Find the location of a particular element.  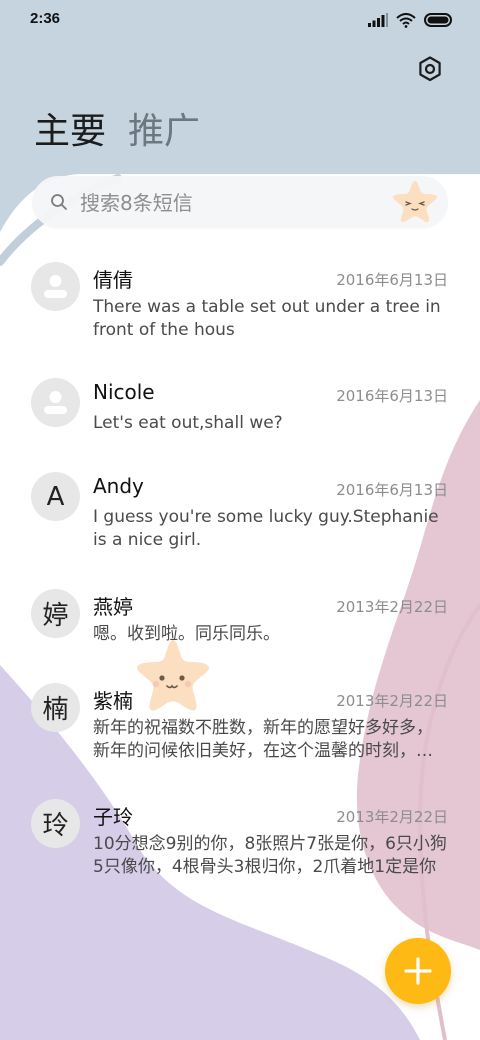

contact-name: 紫楠 is located at coordinates (113, 701).